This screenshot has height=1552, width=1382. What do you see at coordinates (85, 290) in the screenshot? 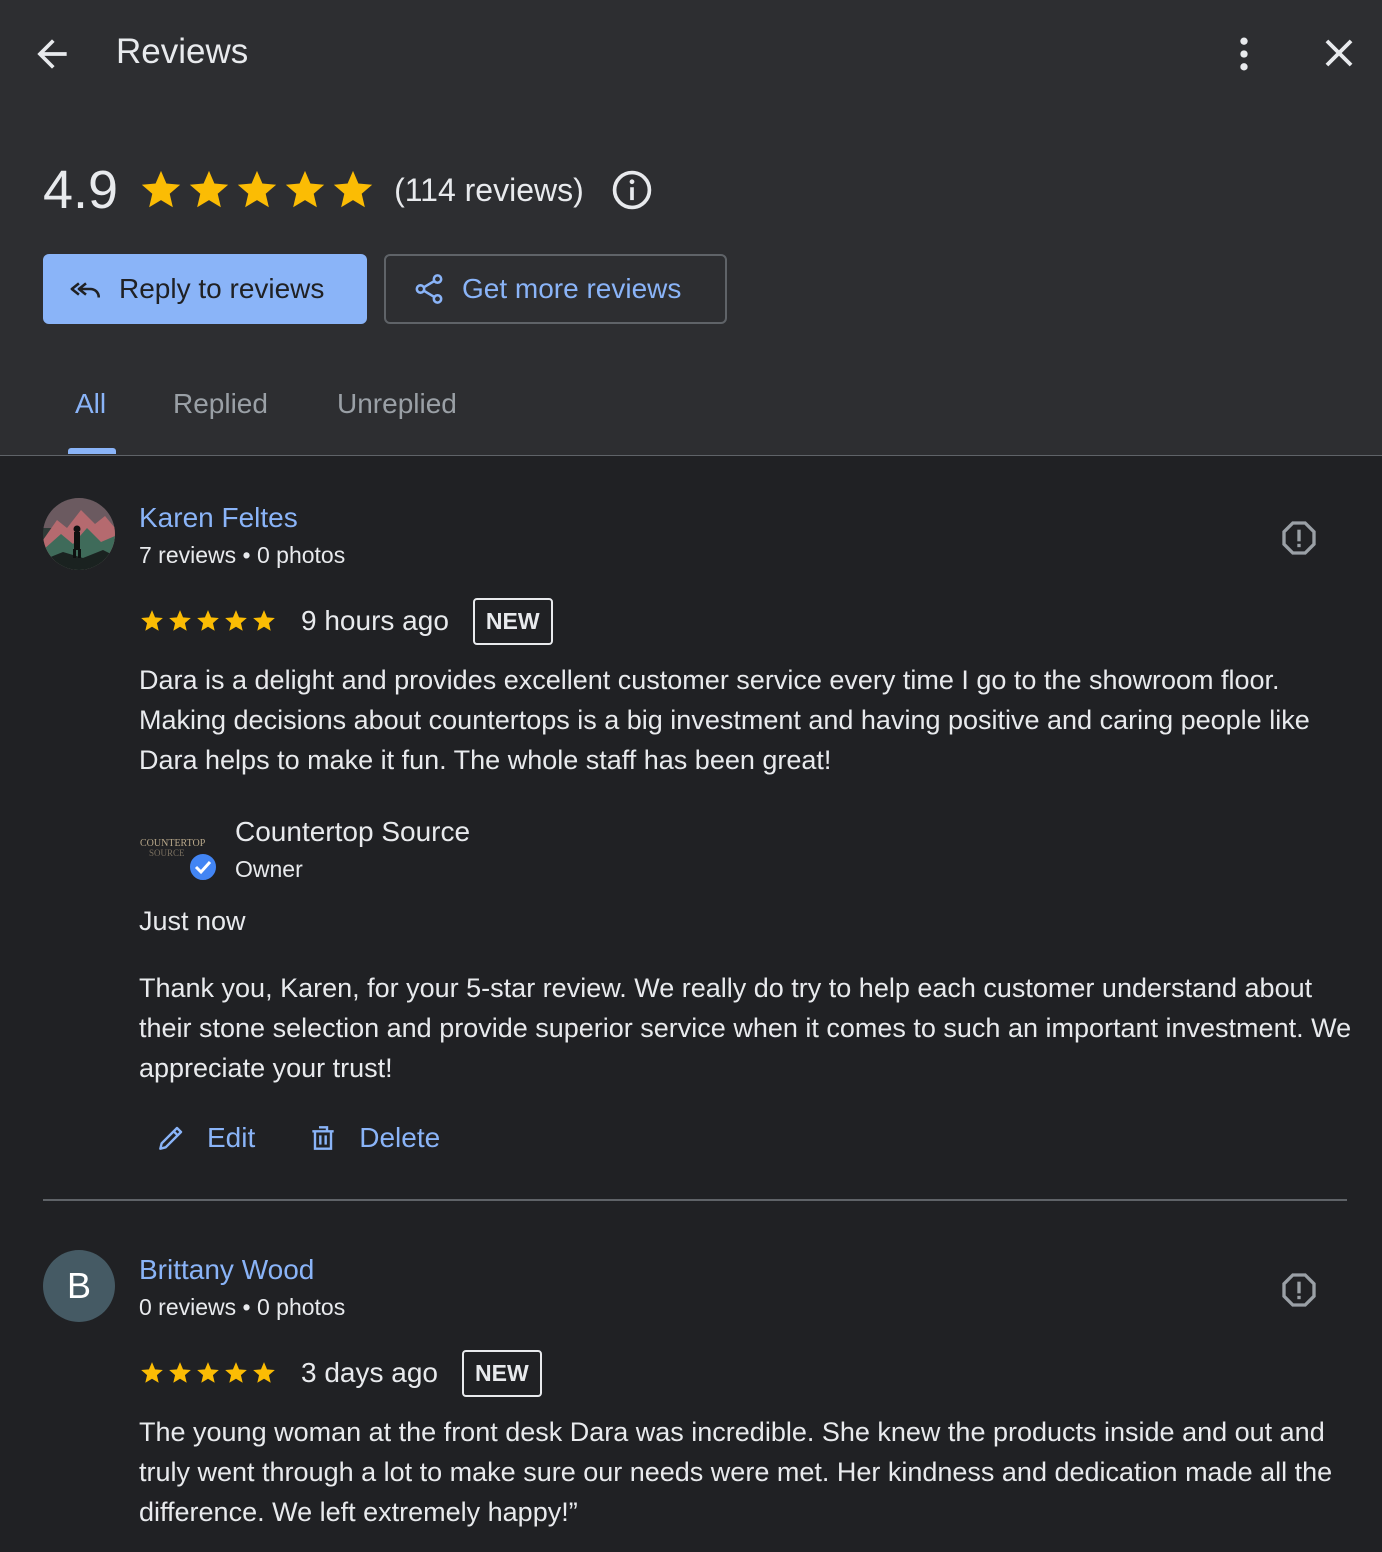
I see `reply-all-icon` at bounding box center [85, 290].